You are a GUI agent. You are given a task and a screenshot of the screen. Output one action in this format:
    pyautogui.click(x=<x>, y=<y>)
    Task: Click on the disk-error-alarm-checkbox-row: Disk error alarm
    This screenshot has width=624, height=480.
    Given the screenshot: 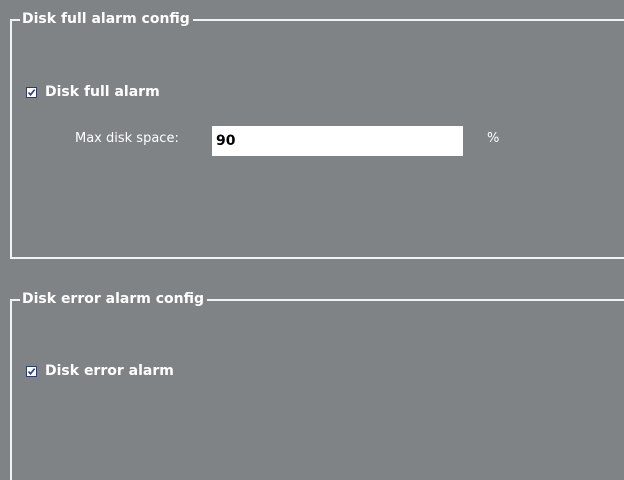 What is the action you would take?
    pyautogui.click(x=100, y=371)
    